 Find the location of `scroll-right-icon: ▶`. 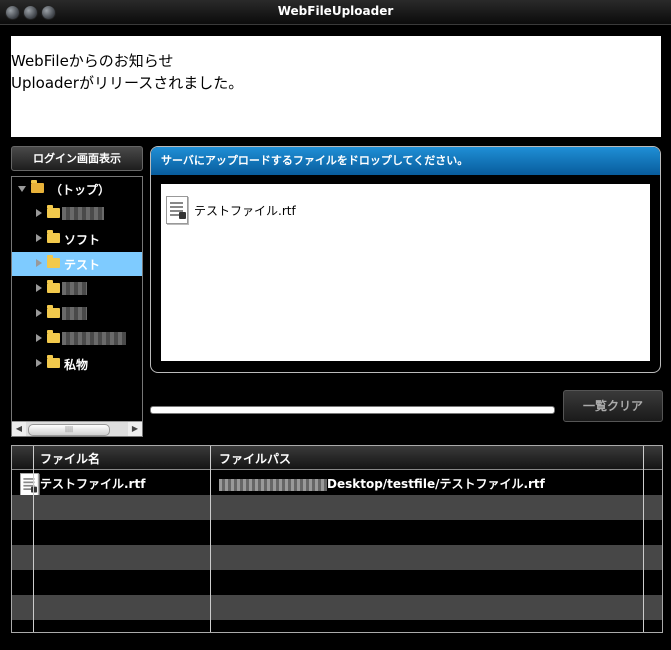

scroll-right-icon: ▶ is located at coordinates (135, 429).